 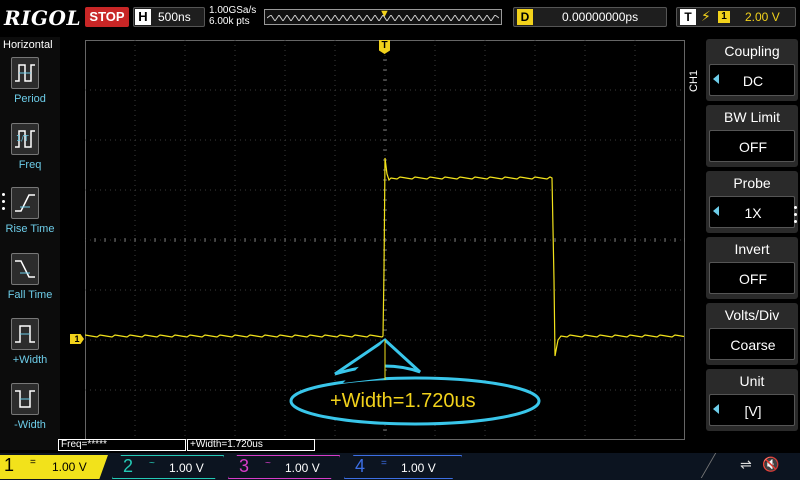 I want to click on channel-number: 4, so click(x=360, y=466).